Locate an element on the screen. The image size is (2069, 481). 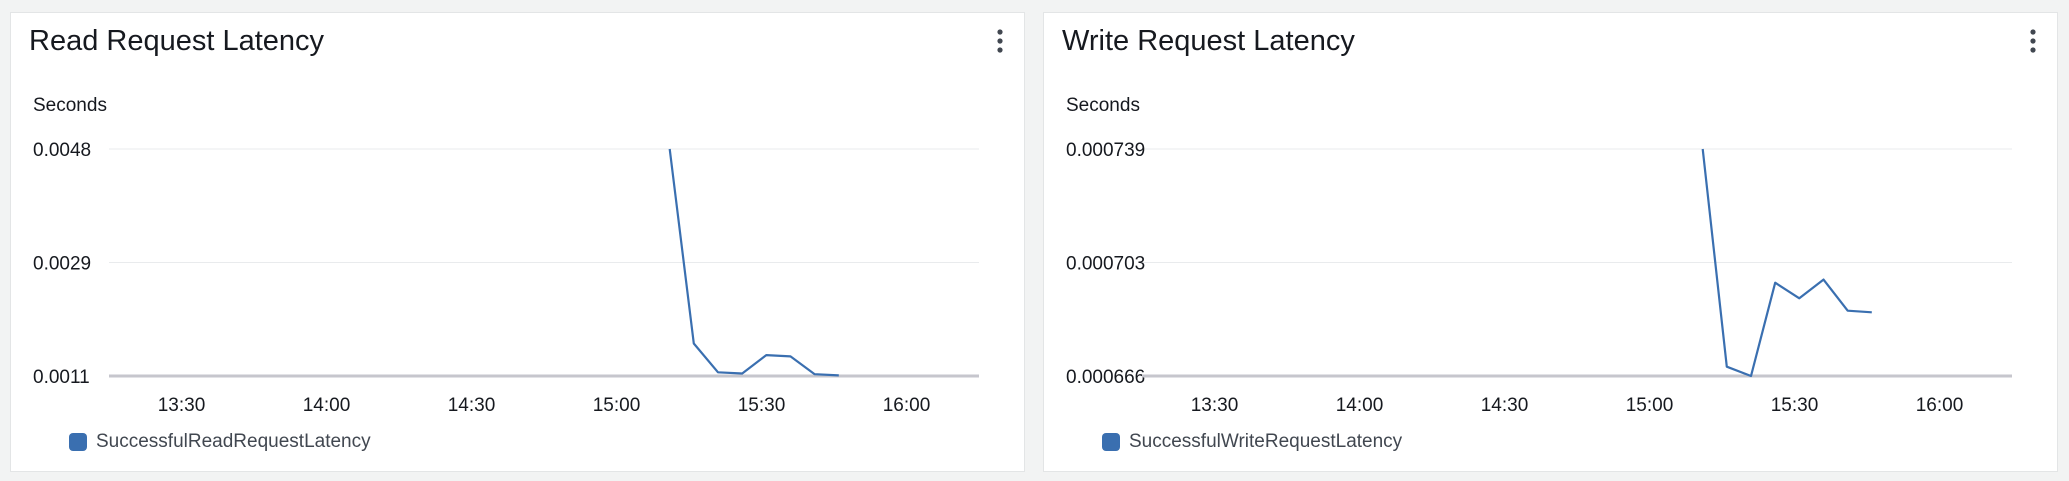
y-tick-label: 0.0011 is located at coordinates (61, 377).